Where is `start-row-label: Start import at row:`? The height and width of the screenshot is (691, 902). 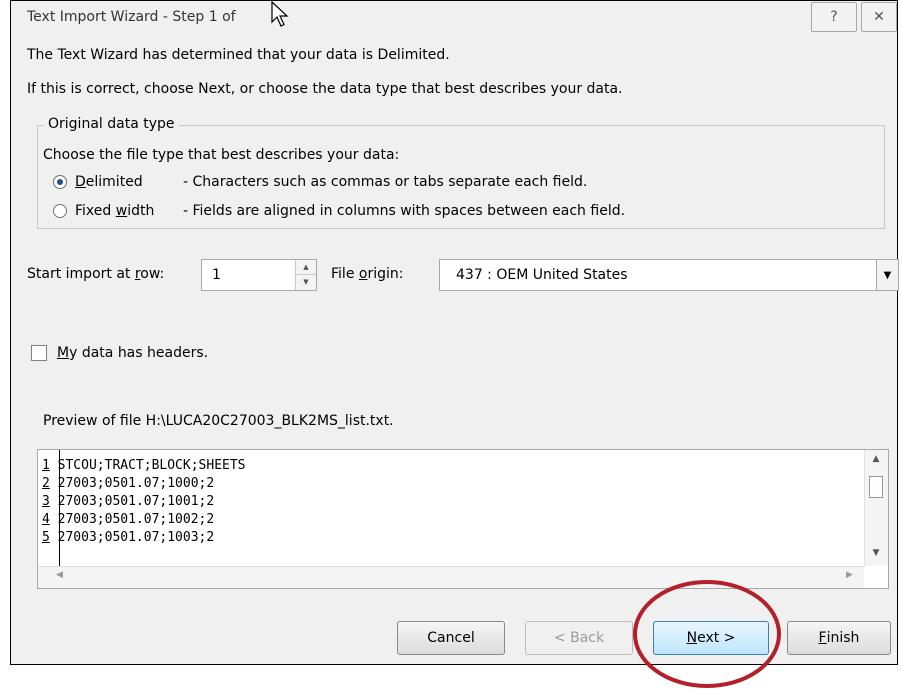
start-row-label: Start import at row: is located at coordinates (96, 274).